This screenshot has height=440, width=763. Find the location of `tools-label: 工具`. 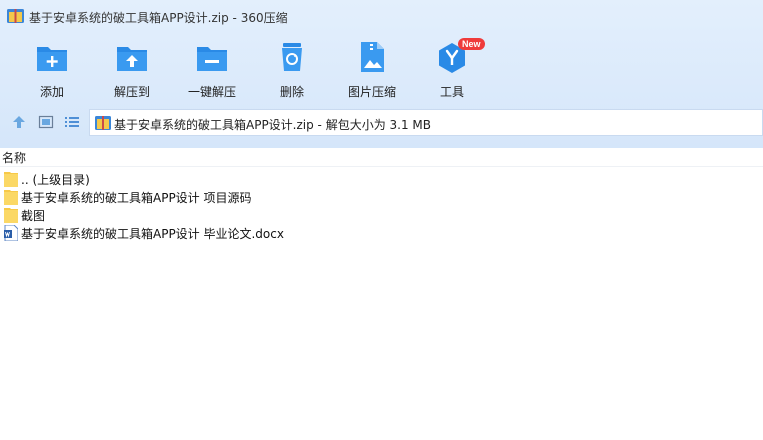

tools-label: 工具 is located at coordinates (451, 92).